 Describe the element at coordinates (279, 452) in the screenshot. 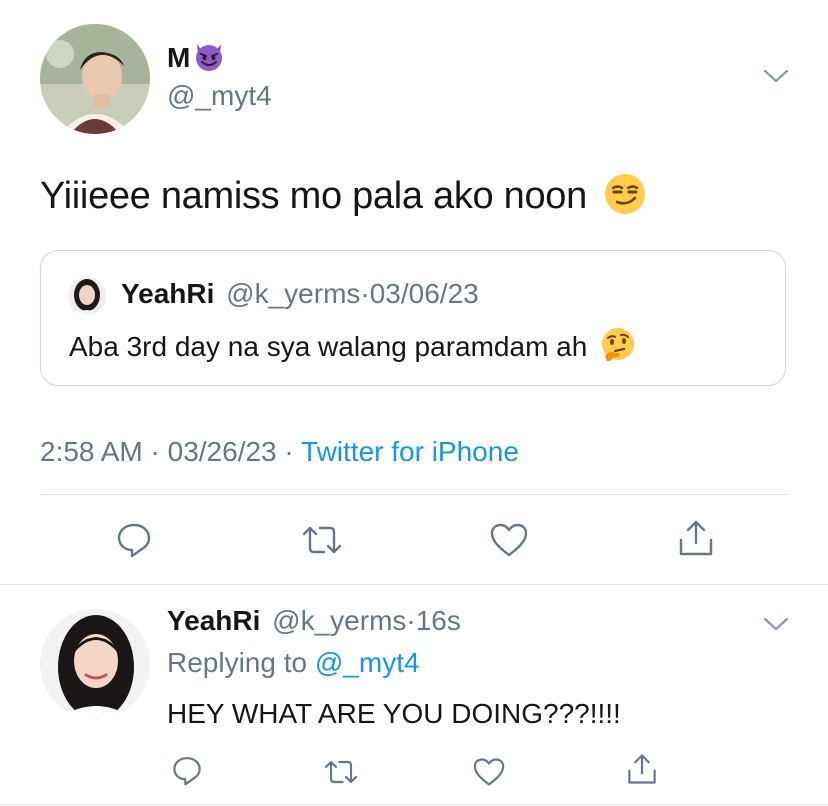

I see `tweet-meta: 2:58 AM · 03/26/23 · Twitter for iPhone` at that location.